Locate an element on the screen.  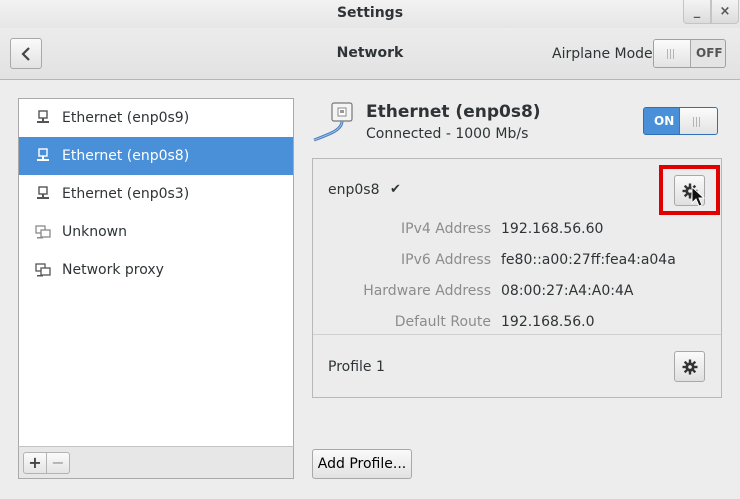
network-proxy-icon is located at coordinates (43, 270).